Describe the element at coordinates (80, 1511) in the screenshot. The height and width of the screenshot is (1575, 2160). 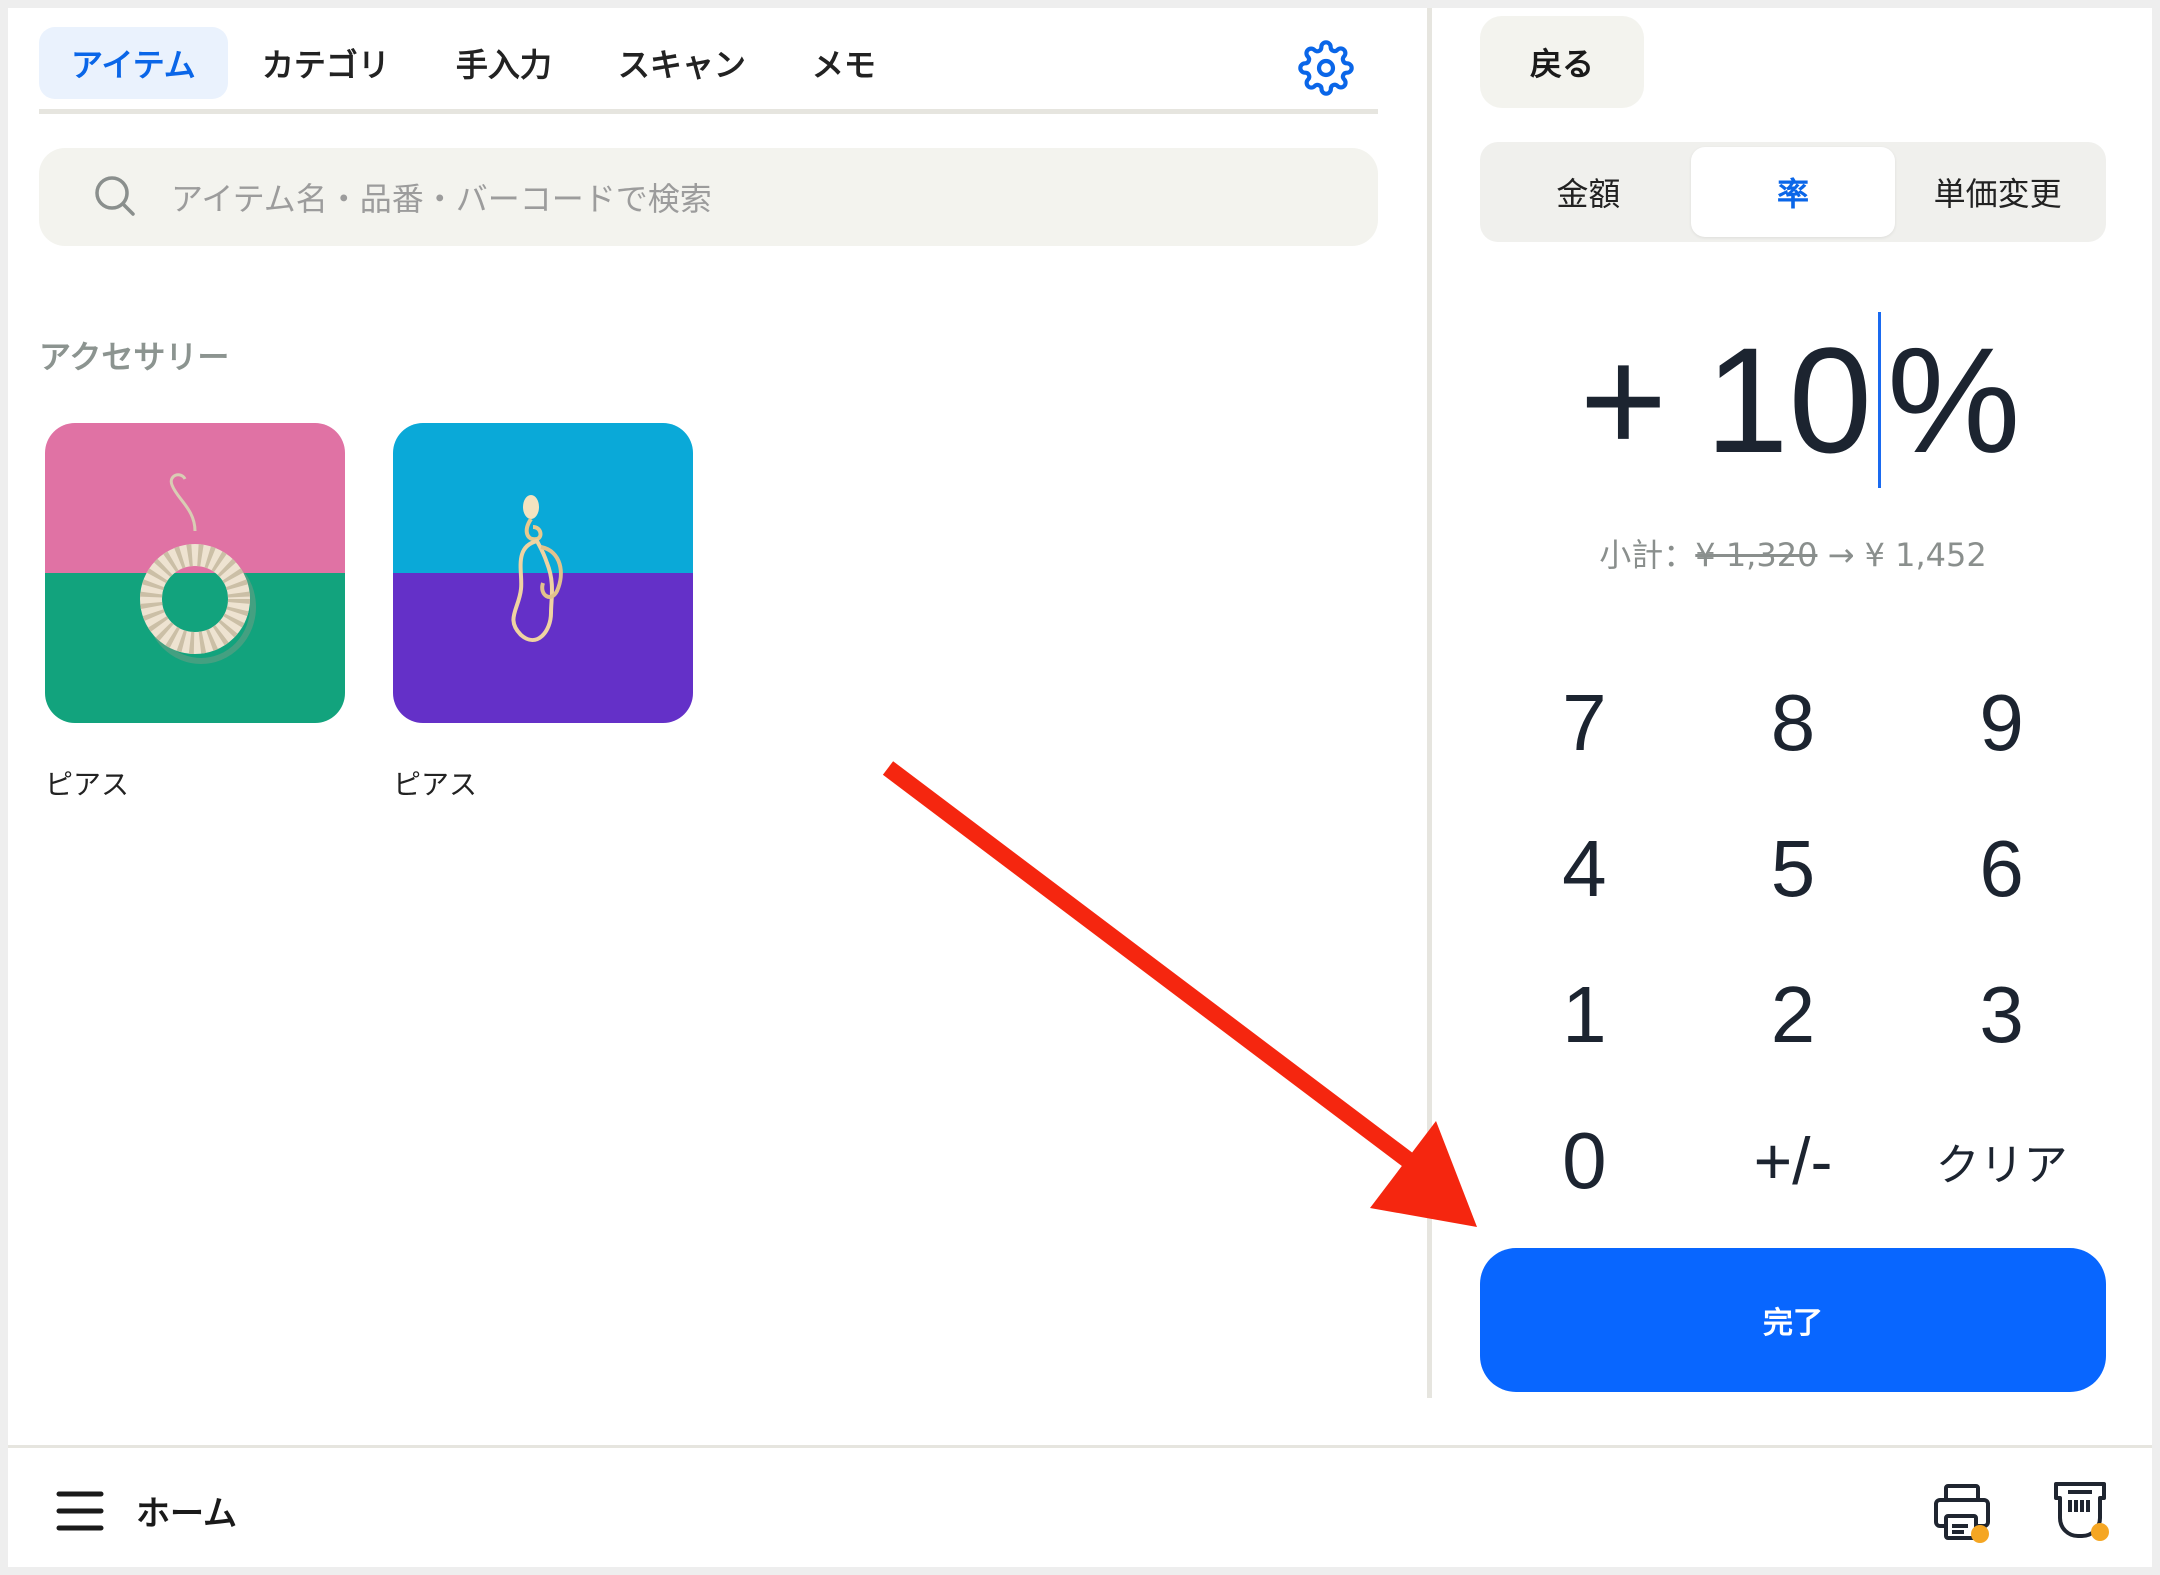
I see `menu-icon` at that location.